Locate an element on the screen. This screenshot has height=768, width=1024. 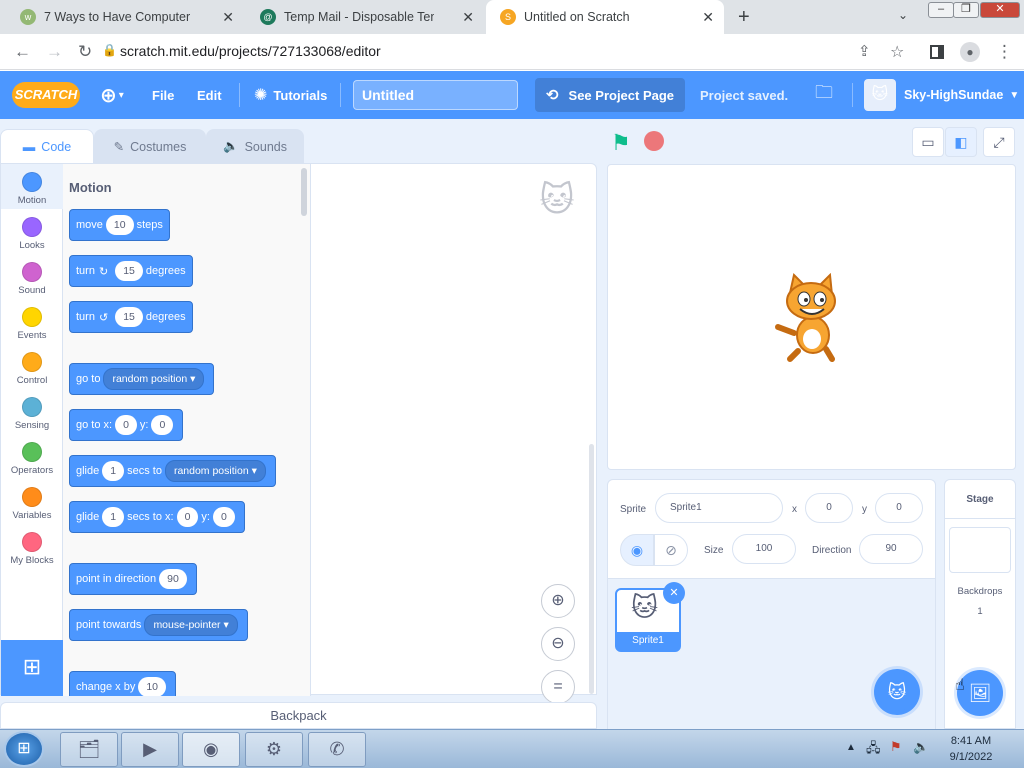
sprite-name-input: Sprite1 is located at coordinates (719, 508).